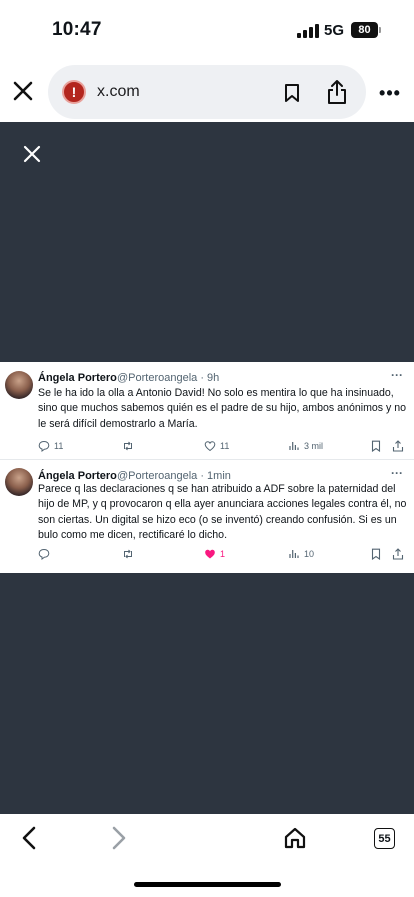  What do you see at coordinates (207, 884) in the screenshot?
I see `home-indicator` at bounding box center [207, 884].